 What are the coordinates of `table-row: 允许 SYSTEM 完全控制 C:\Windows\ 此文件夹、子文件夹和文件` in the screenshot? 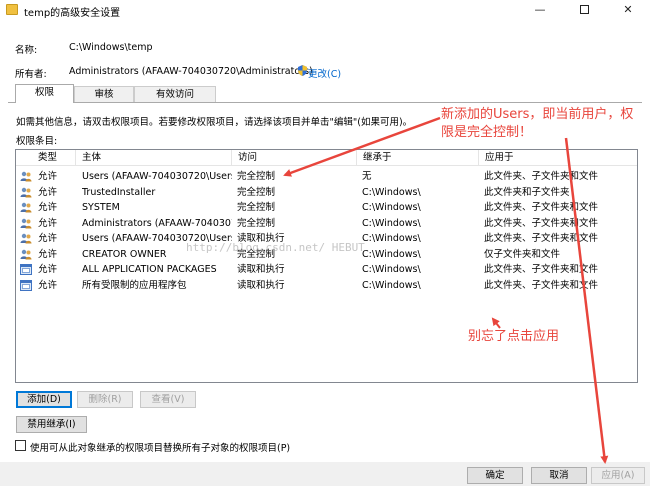 It's located at (326, 208).